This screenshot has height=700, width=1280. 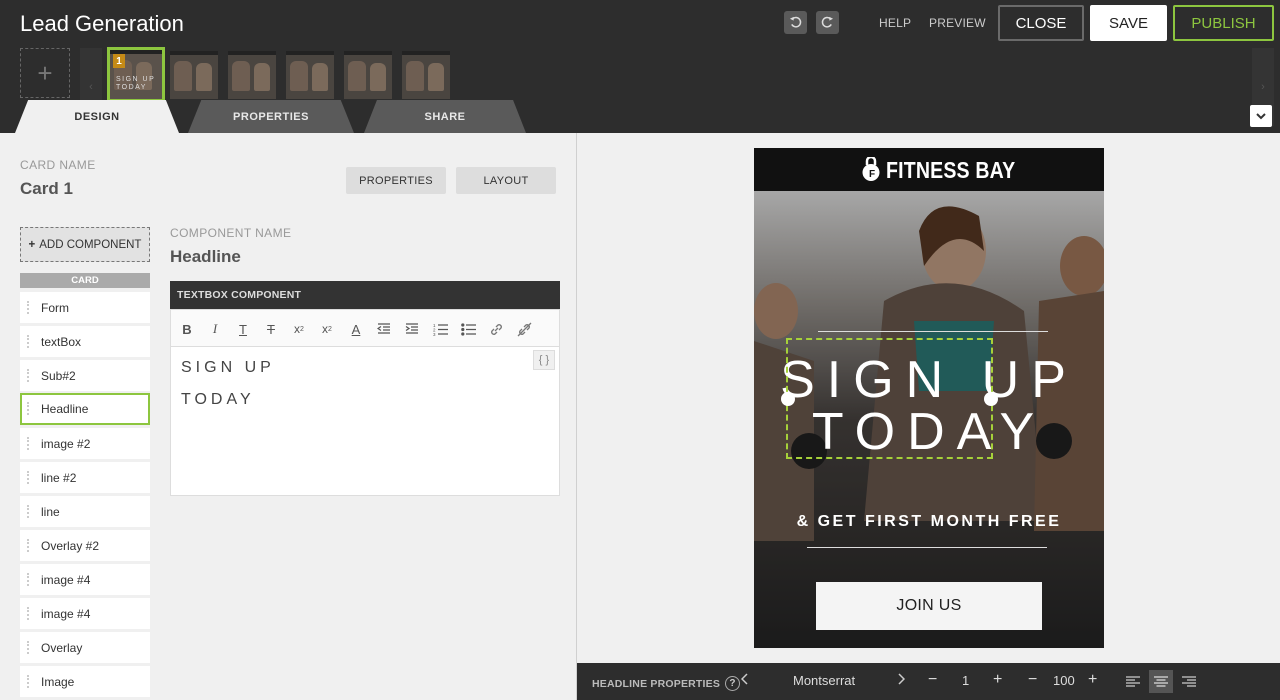 I want to click on tab-properties: PROPERTIES, so click(x=271, y=116).